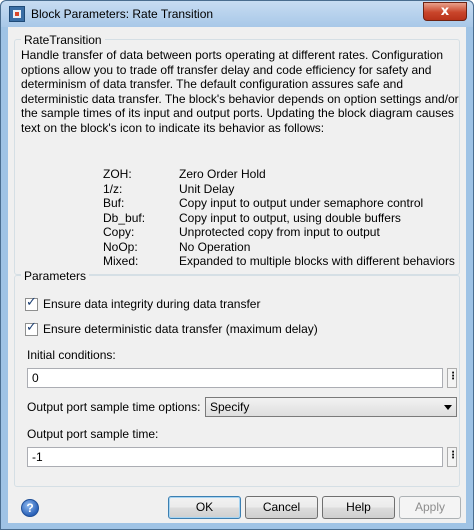  What do you see at coordinates (331, 407) in the screenshot?
I see `sample-time-options-dropdown: Specify` at bounding box center [331, 407].